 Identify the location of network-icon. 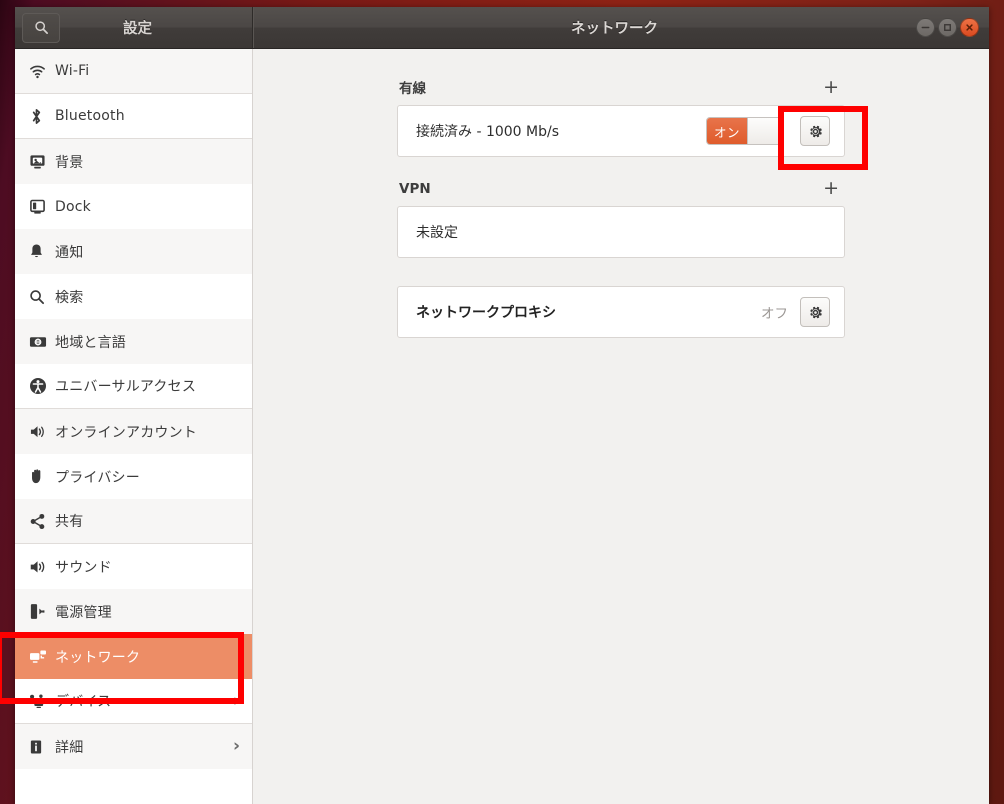
(42, 657).